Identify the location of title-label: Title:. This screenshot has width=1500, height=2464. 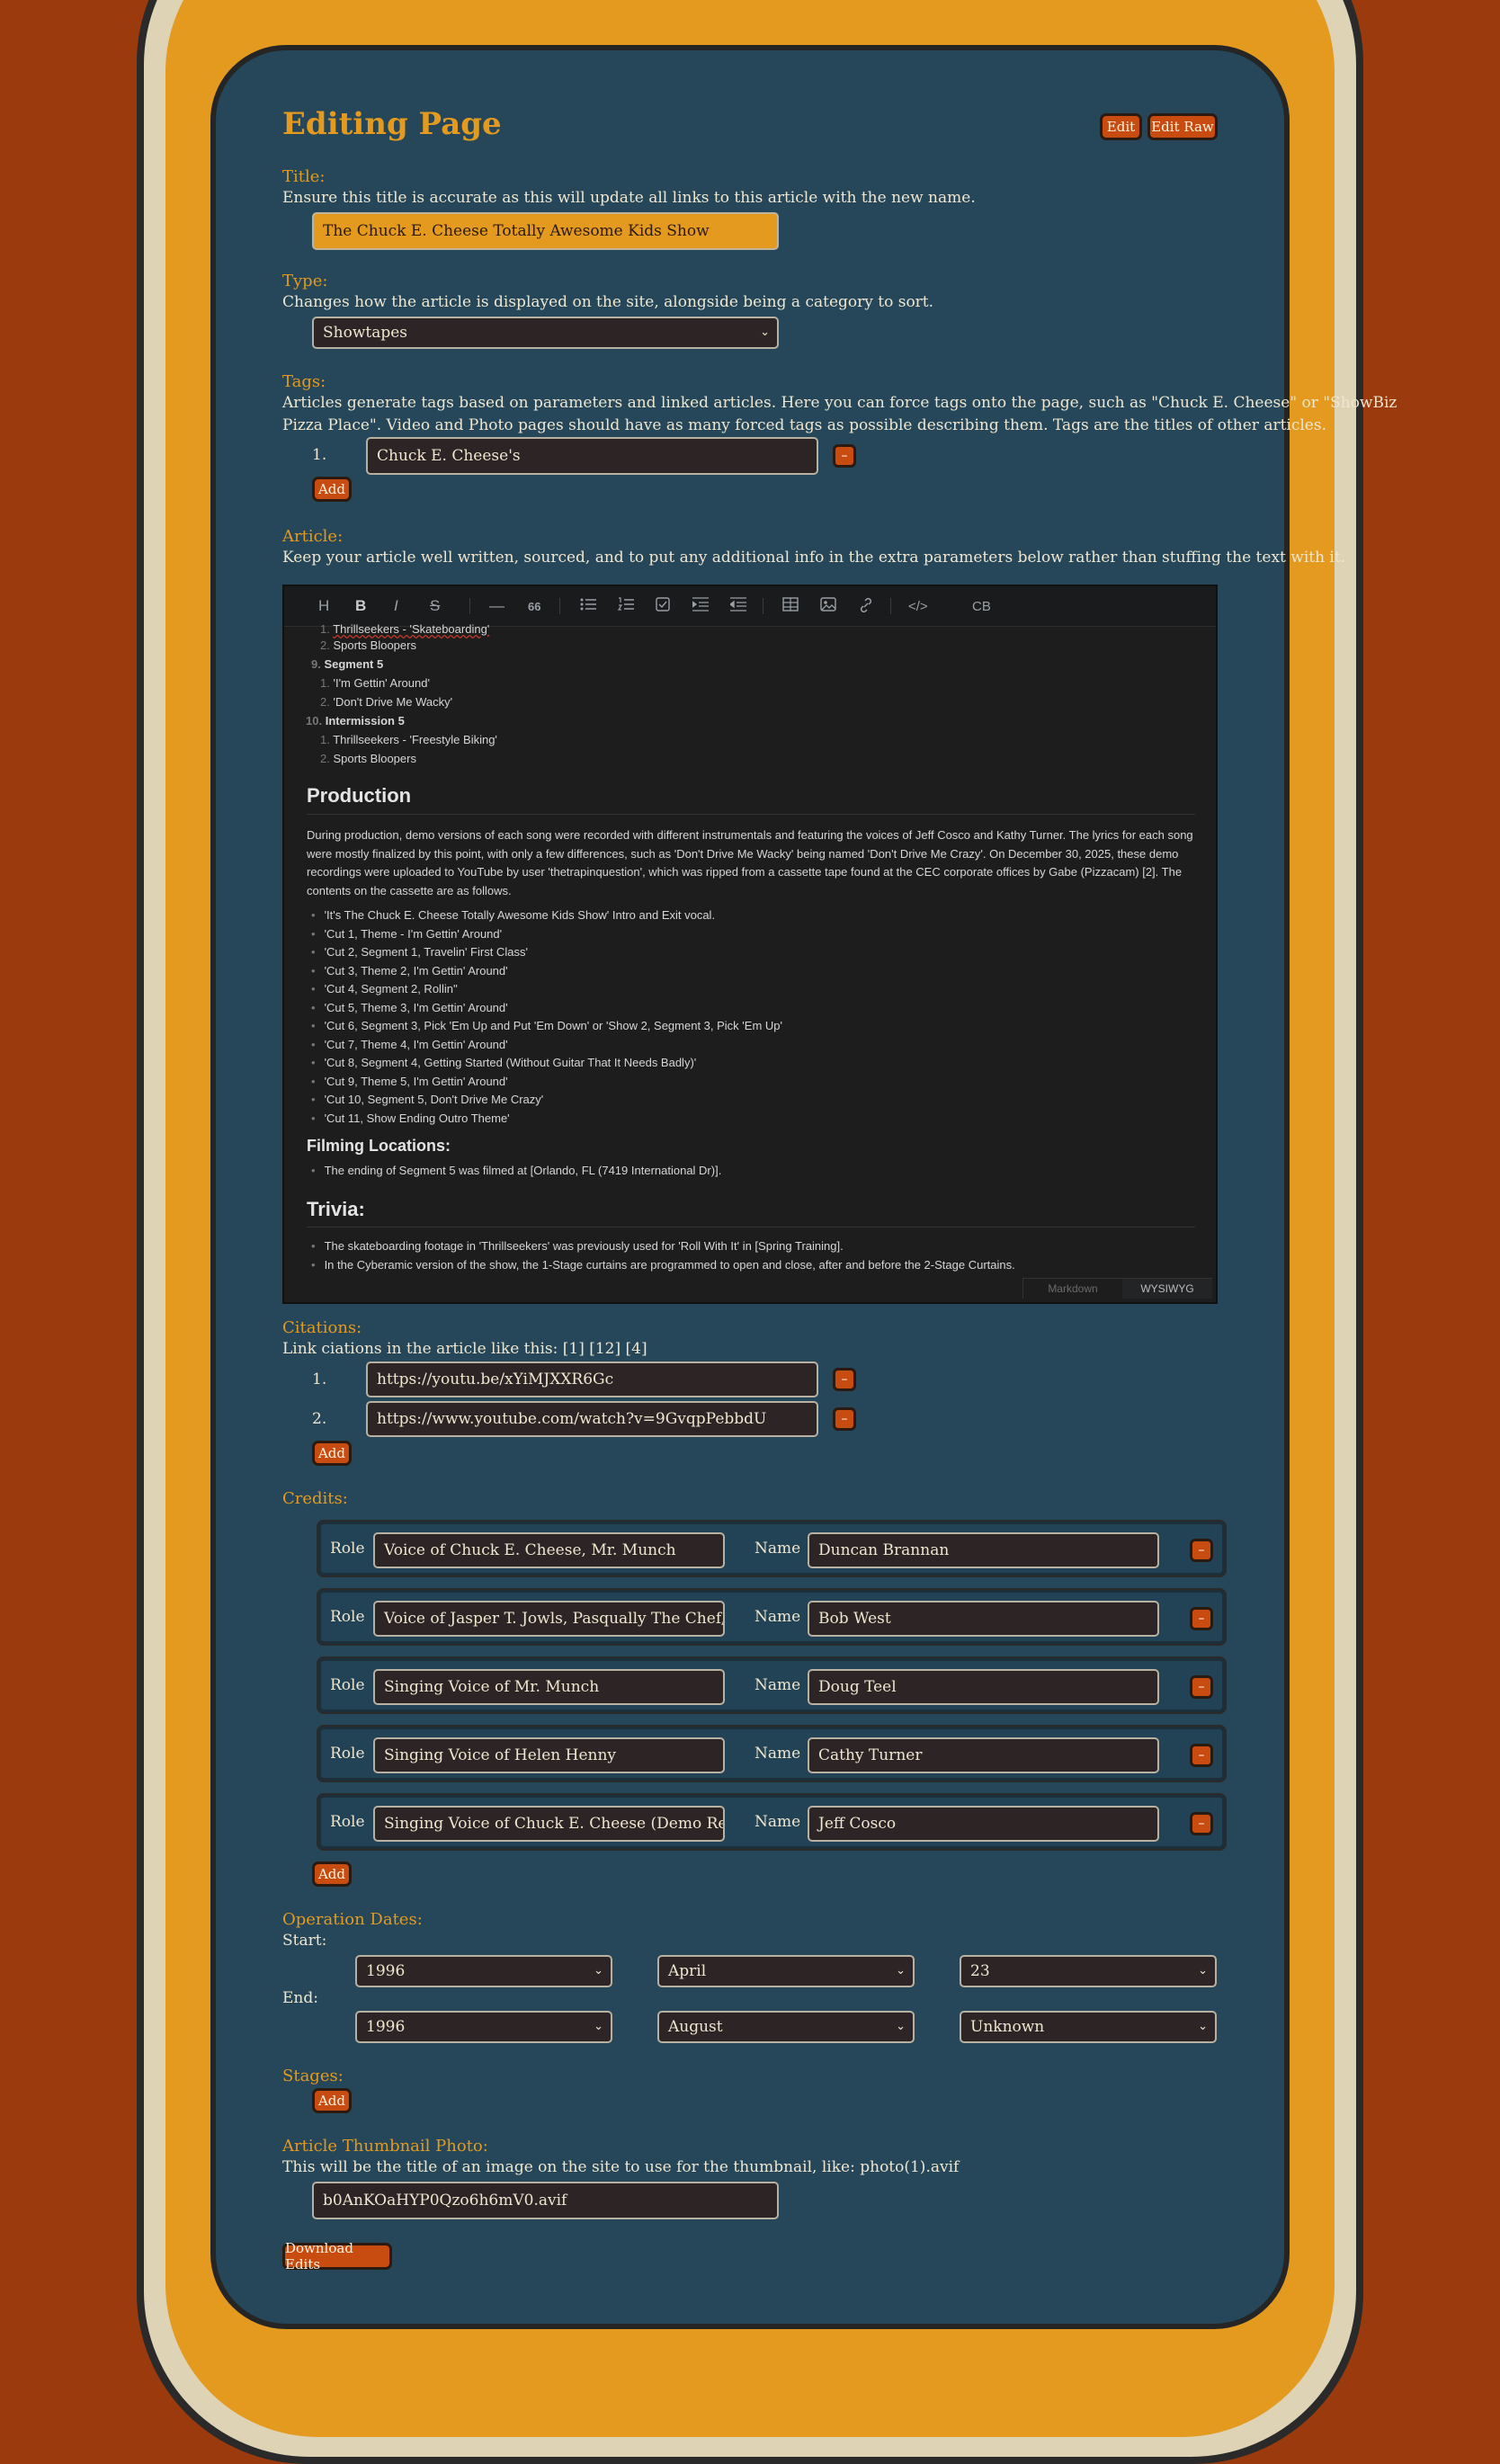
(304, 177).